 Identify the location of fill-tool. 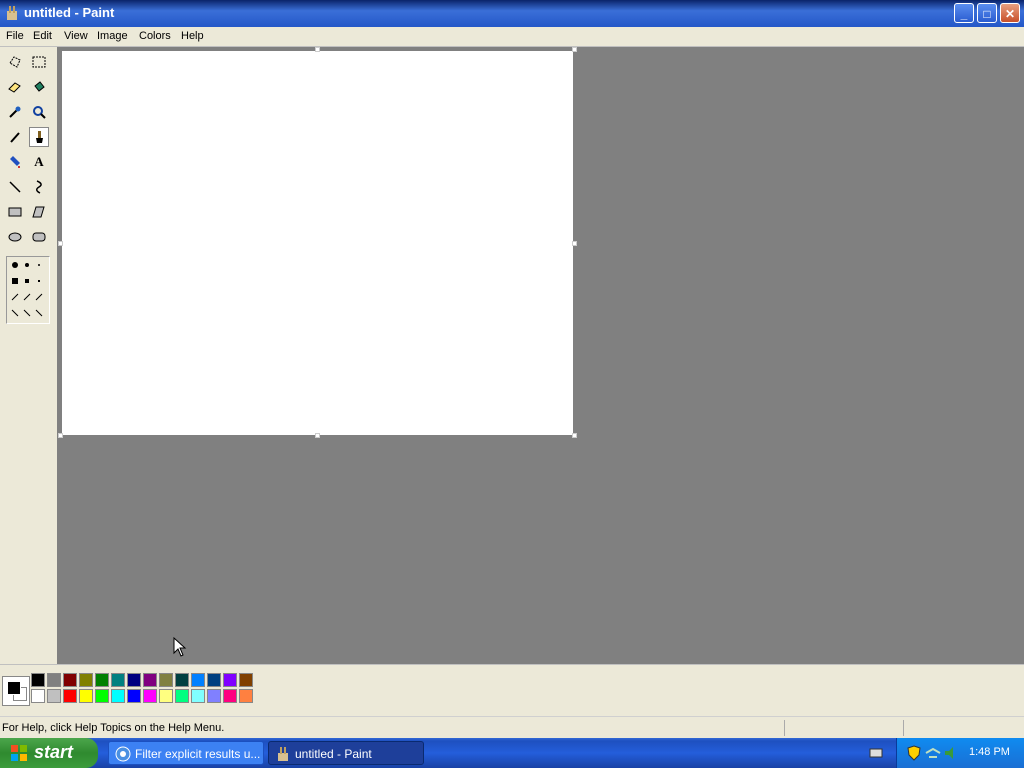
(39, 87).